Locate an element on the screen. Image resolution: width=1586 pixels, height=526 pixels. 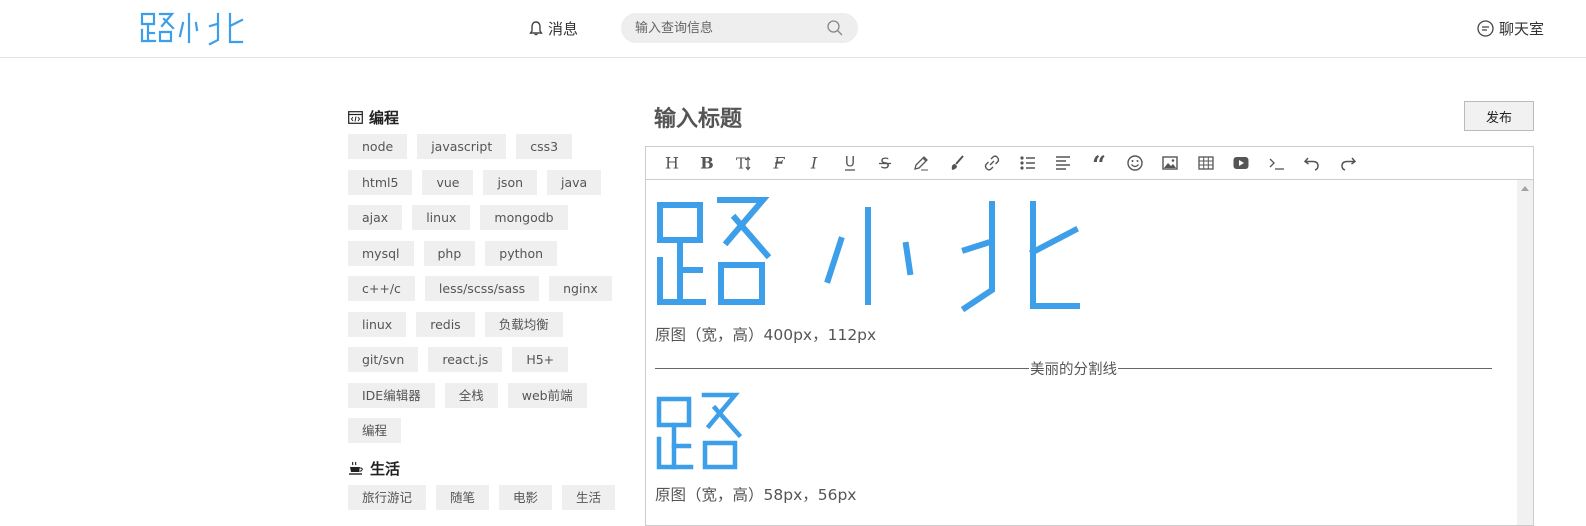
redo-button is located at coordinates (1348, 163).